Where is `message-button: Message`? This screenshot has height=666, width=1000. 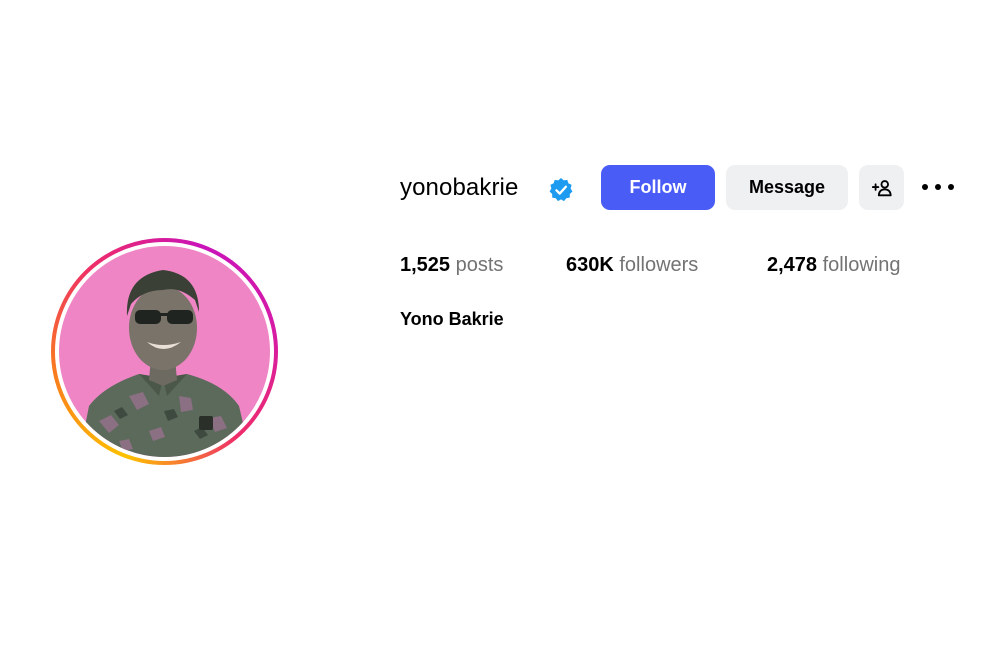
message-button: Message is located at coordinates (787, 187).